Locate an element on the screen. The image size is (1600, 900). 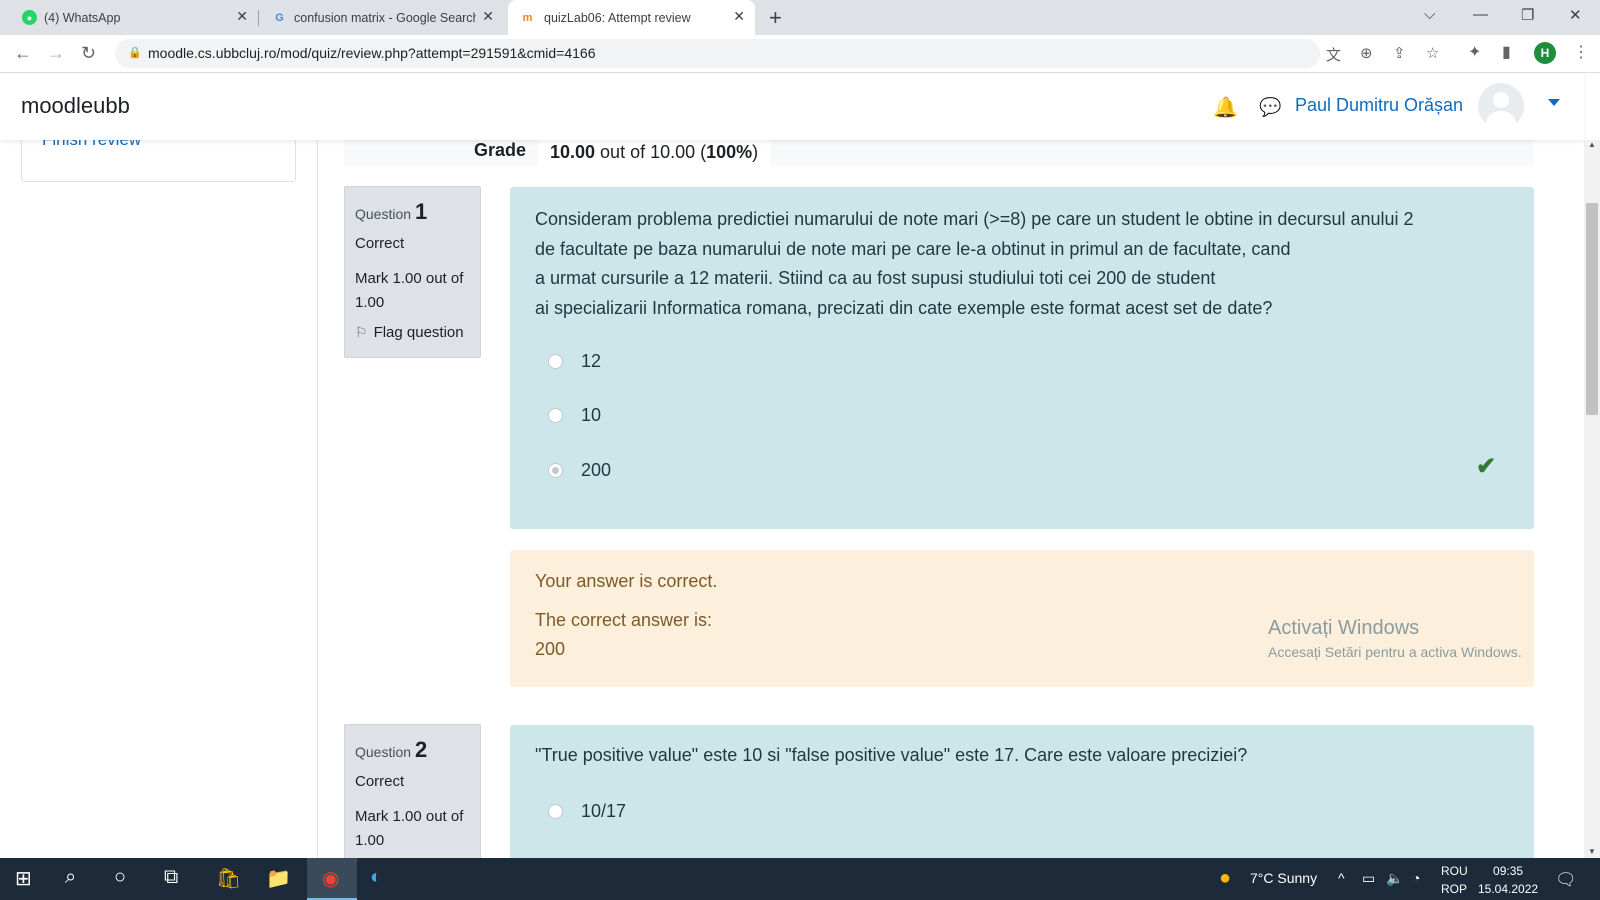
tab-google-search: G confusion matrix - Google Search ✕ is located at coordinates (385, 17).